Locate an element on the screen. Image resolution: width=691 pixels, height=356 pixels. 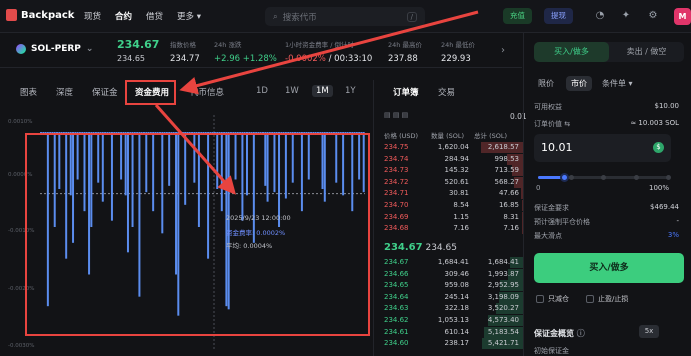
ob-total: 998.53 is located at coordinates (507, 158).